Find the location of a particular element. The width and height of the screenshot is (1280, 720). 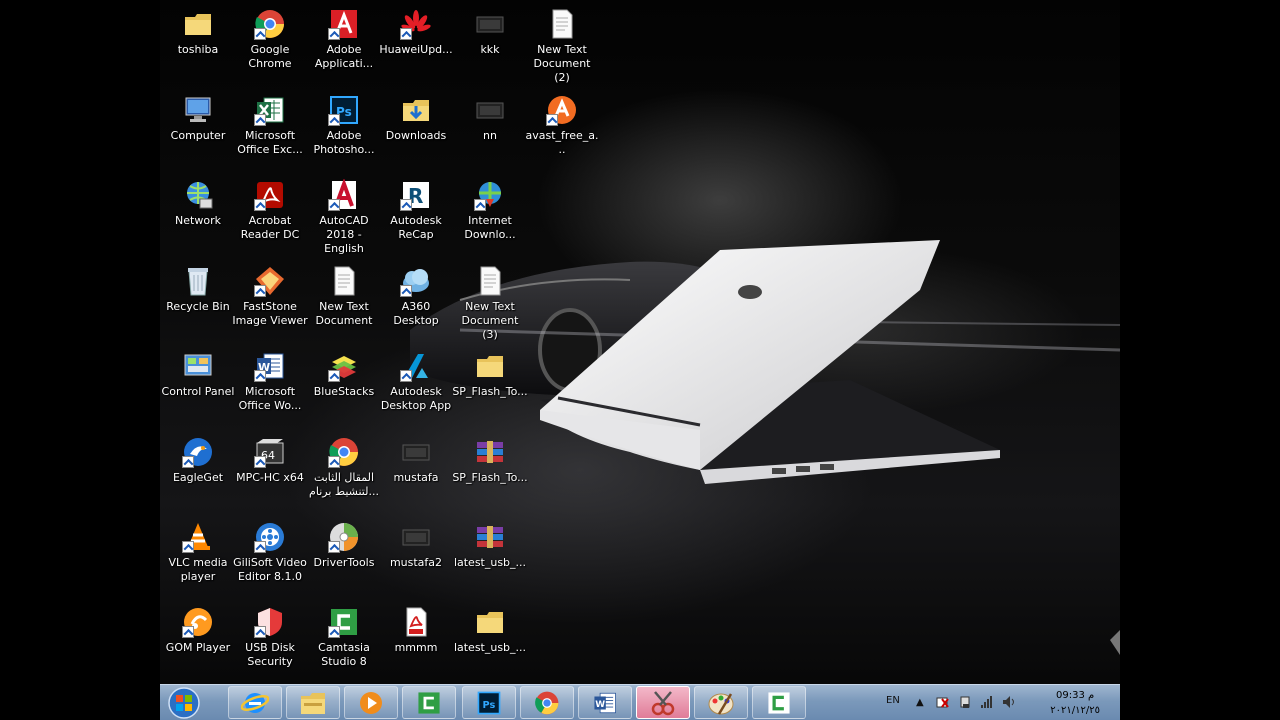

gilisoft-icon is located at coordinates (270, 537).